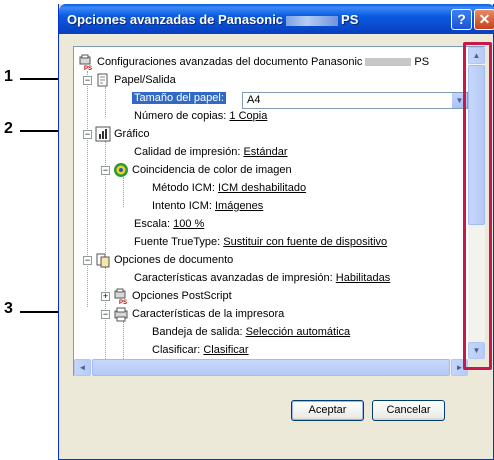  I want to click on icm-method-label: Método ICM:, so click(183, 188).